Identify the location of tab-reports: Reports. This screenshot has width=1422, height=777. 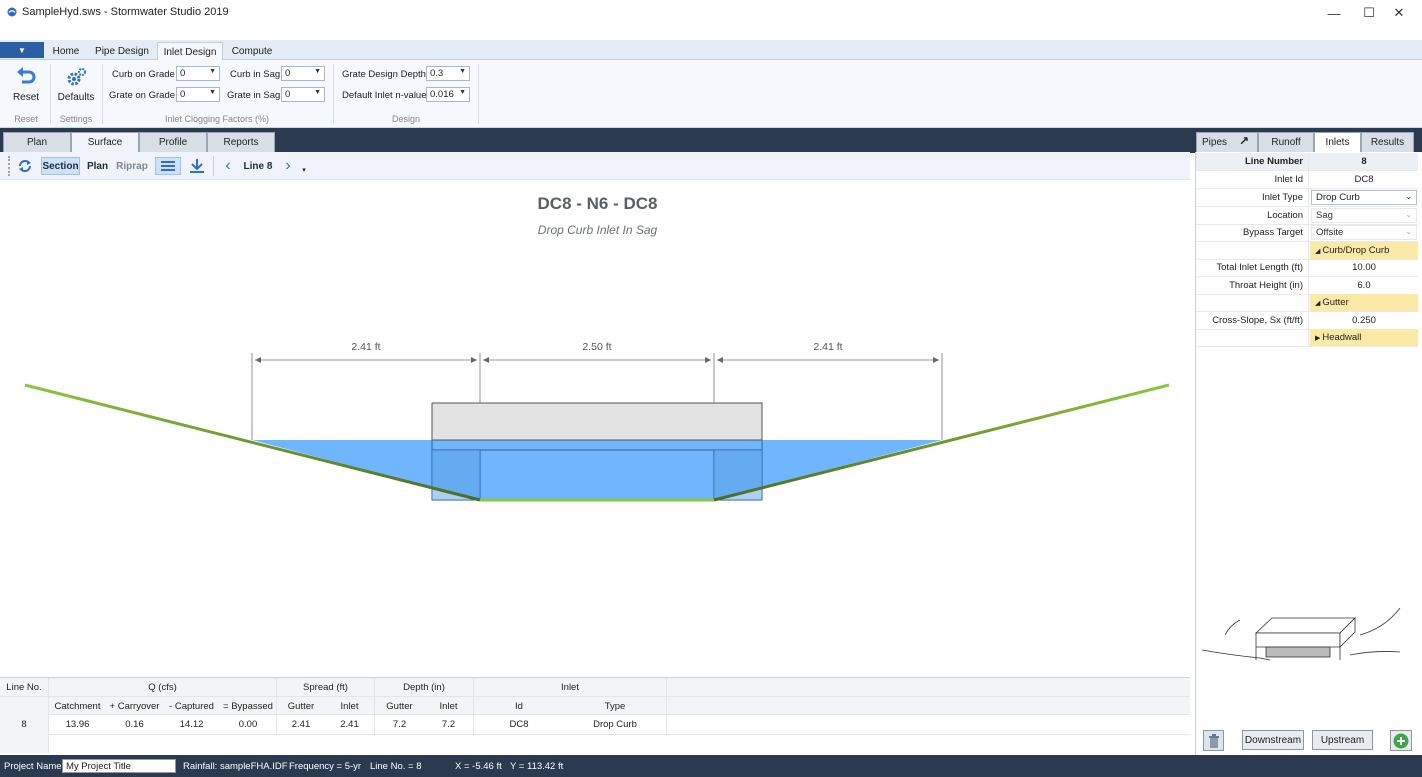
(241, 142).